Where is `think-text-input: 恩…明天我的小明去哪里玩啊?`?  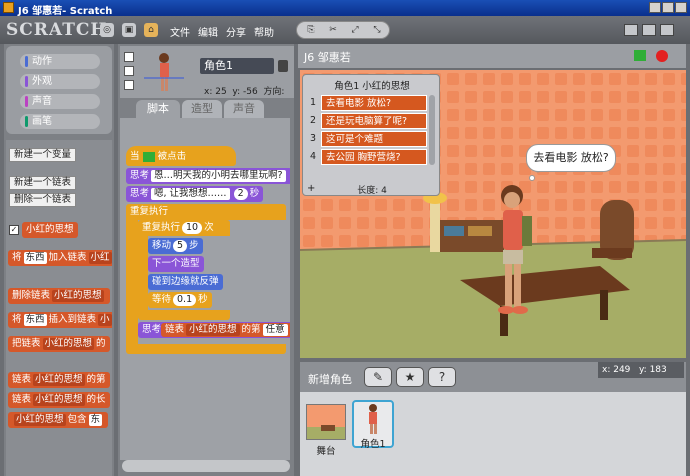
think-text-input: 恩…明天我的小明去哪里玩啊? is located at coordinates (218, 176).